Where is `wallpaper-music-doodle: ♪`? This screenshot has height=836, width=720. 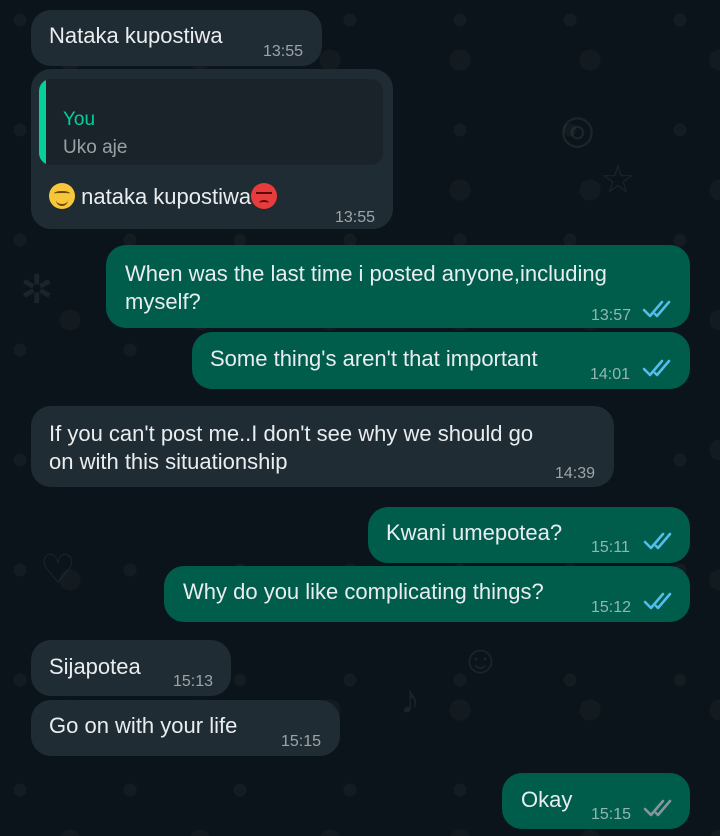
wallpaper-music-doodle: ♪ is located at coordinates (410, 700).